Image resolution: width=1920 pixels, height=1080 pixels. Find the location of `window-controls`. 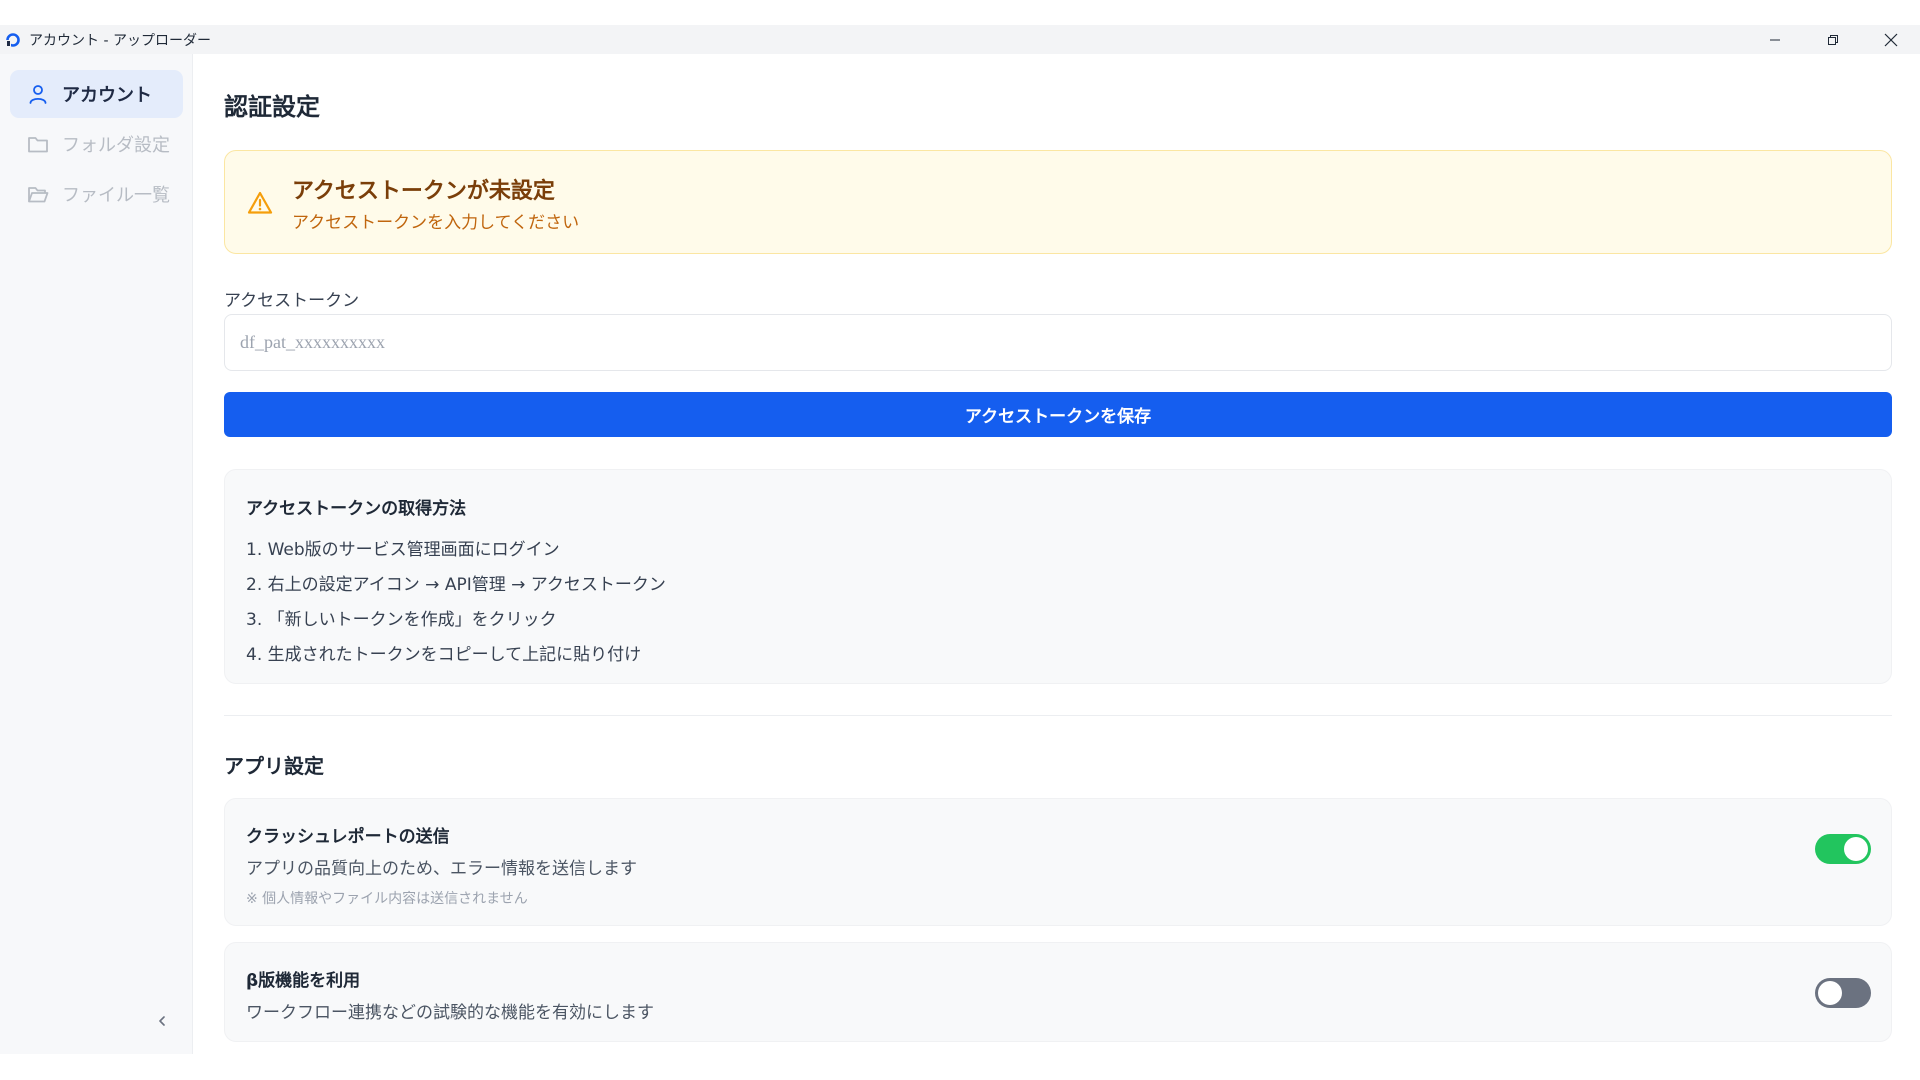

window-controls is located at coordinates (1833, 39).